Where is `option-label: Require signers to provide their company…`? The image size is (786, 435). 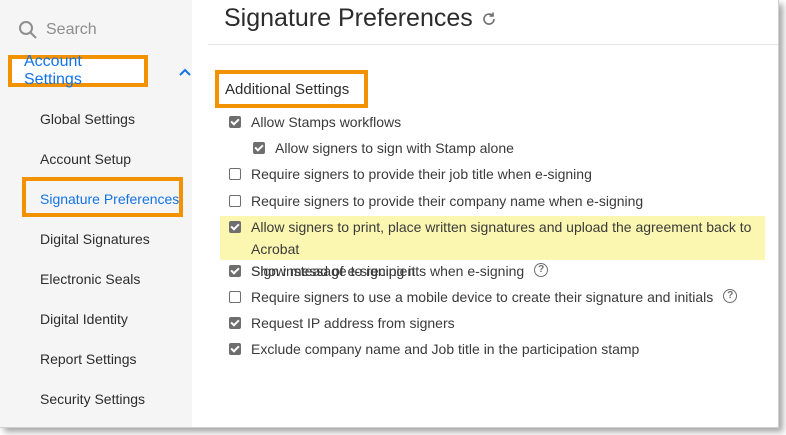
option-label: Require signers to provide their company… is located at coordinates (447, 201).